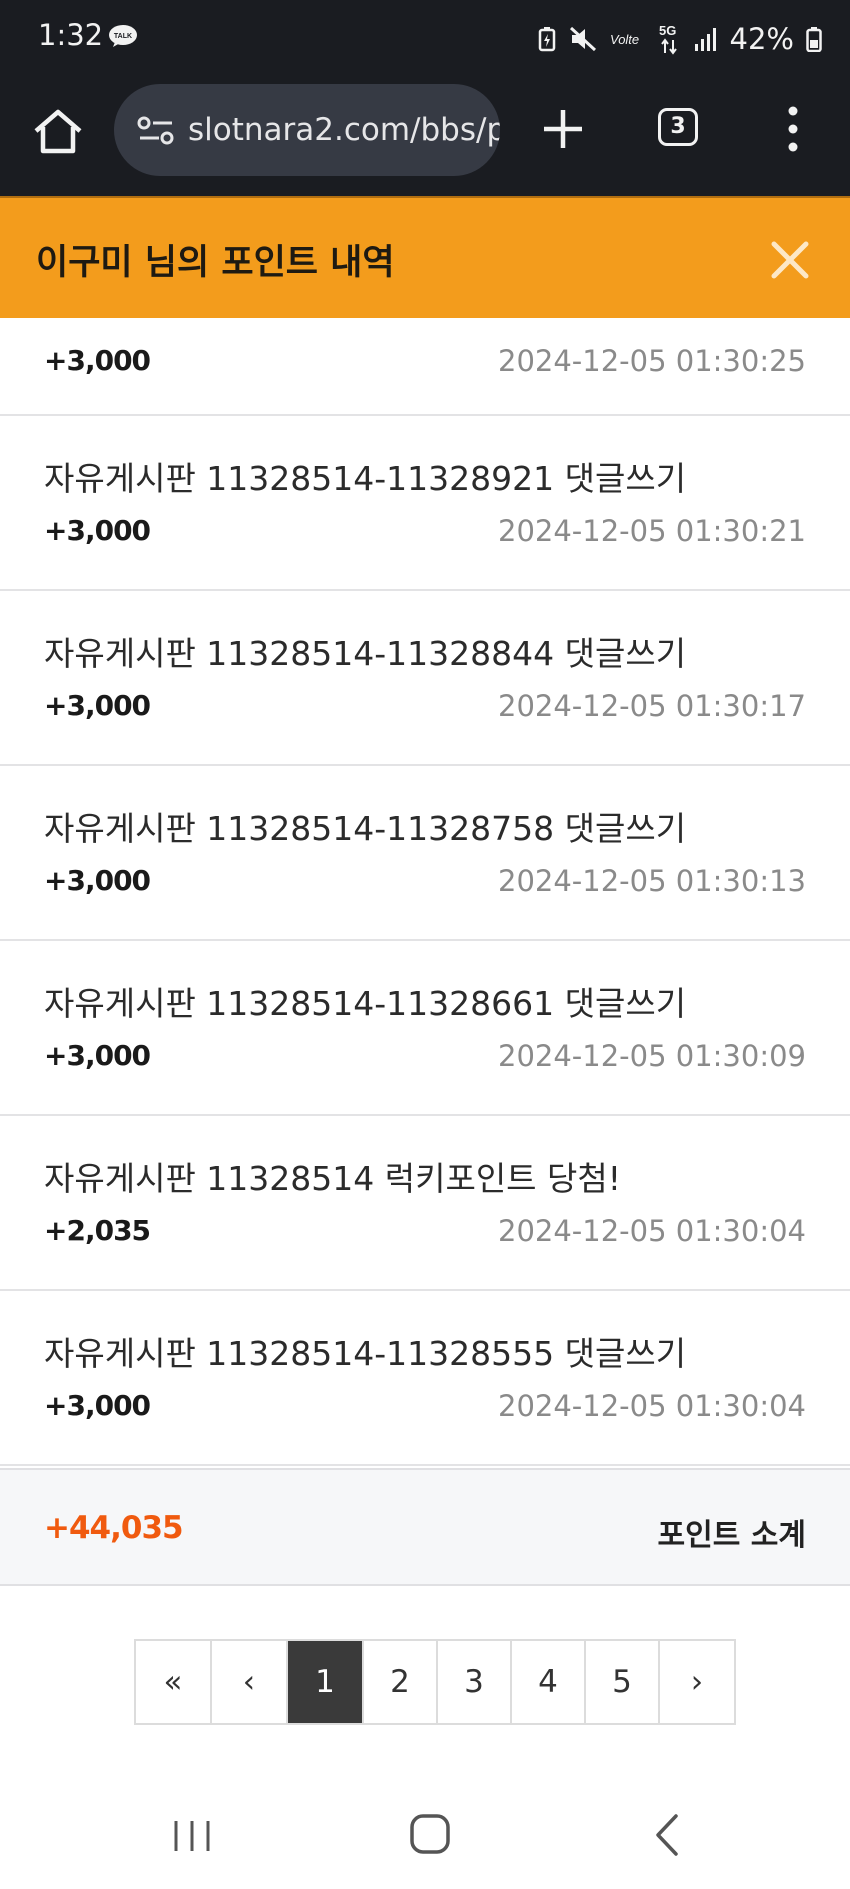 The height and width of the screenshot is (1889, 850). What do you see at coordinates (761, 39) in the screenshot?
I see `battery-percent: 42%` at bounding box center [761, 39].